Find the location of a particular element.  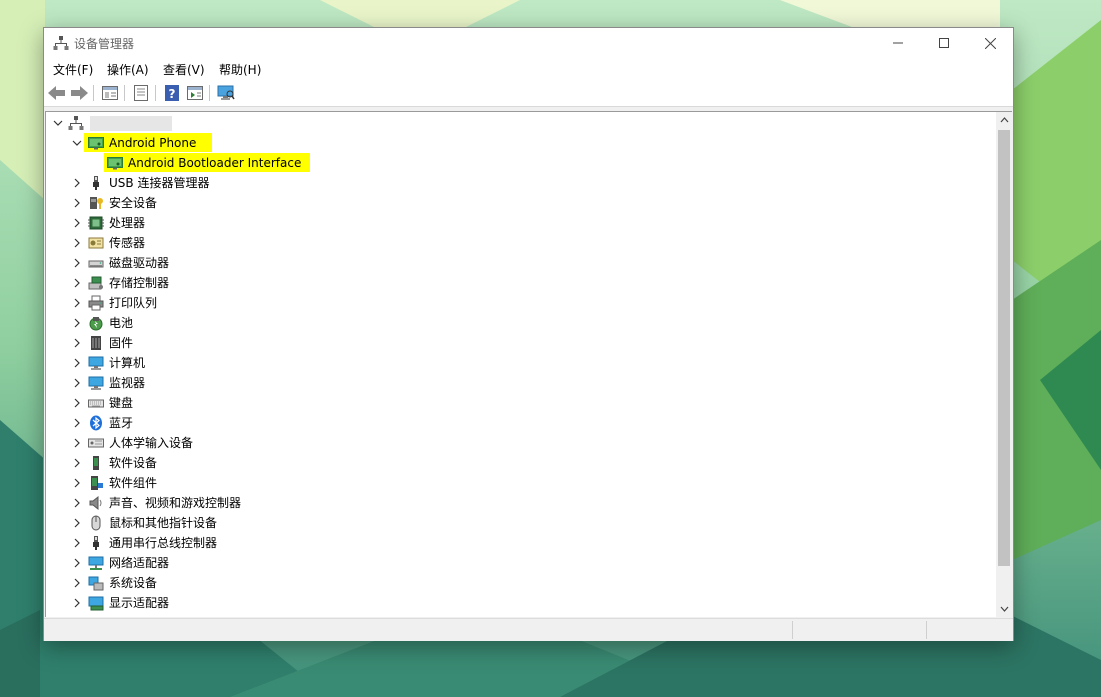

tree-category-row: 磁盘驱动器 is located at coordinates (516, 263).